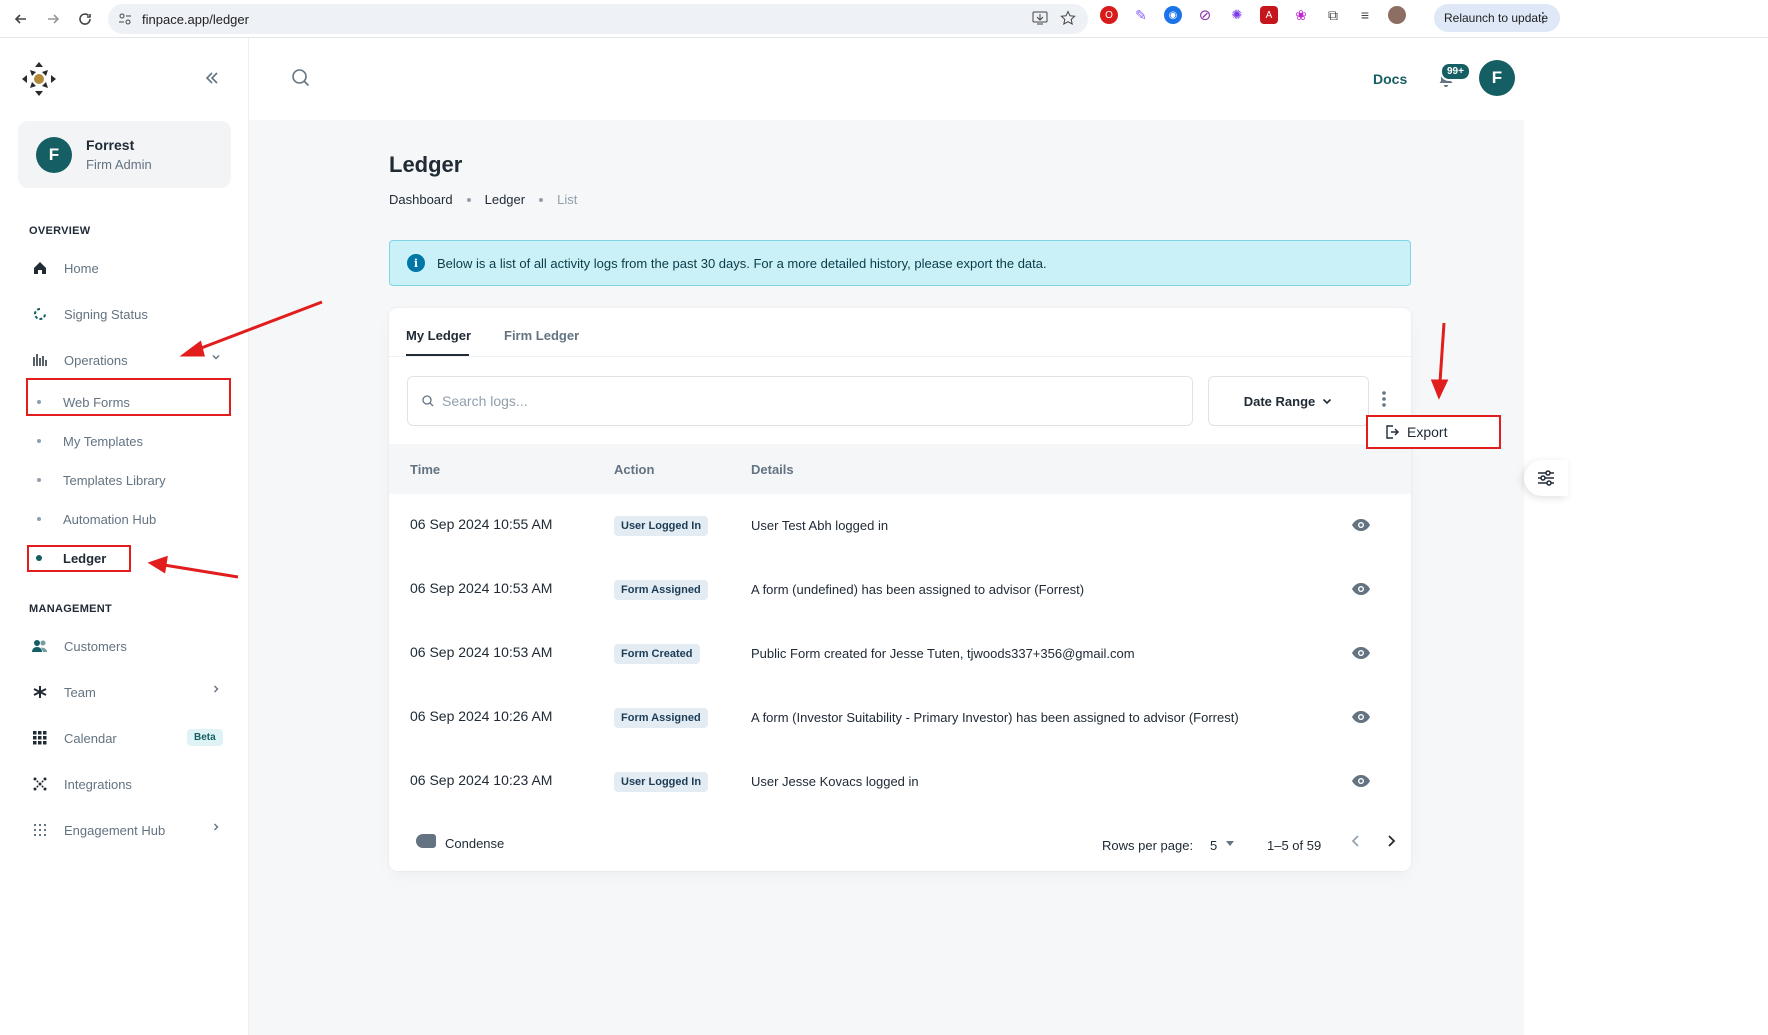 The height and width of the screenshot is (1035, 1768). Describe the element at coordinates (128, 830) in the screenshot. I see `sidebar-item-engagement-hub: Engagement Hub` at that location.